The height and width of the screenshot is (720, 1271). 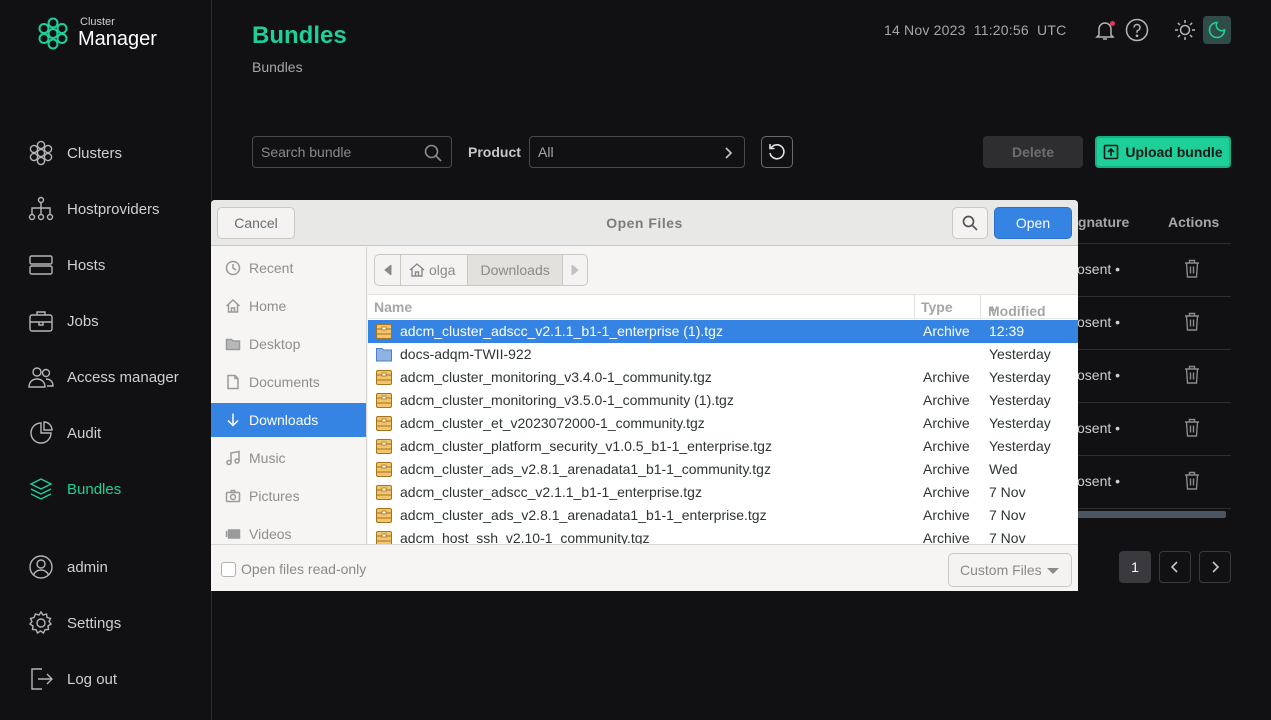 I want to click on path-segment-label: Downloads, so click(x=515, y=270).